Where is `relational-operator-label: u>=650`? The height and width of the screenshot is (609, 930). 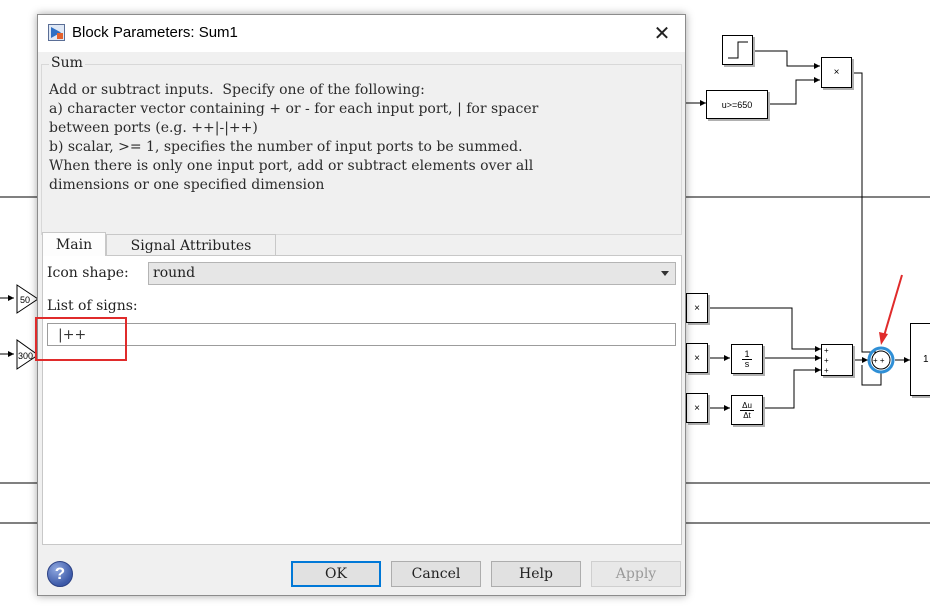
relational-operator-label: u>=650 is located at coordinates (737, 104).